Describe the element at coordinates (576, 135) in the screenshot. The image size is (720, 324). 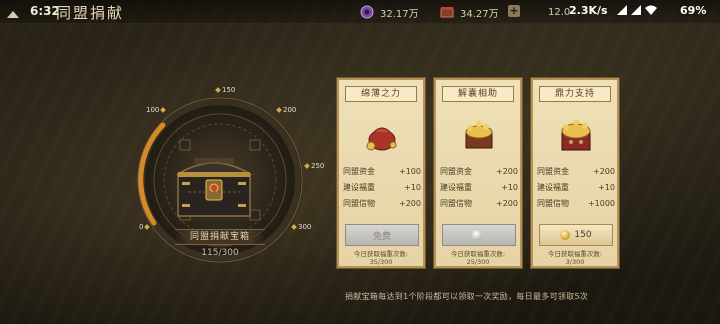
I see `gold-chest-icon` at that location.